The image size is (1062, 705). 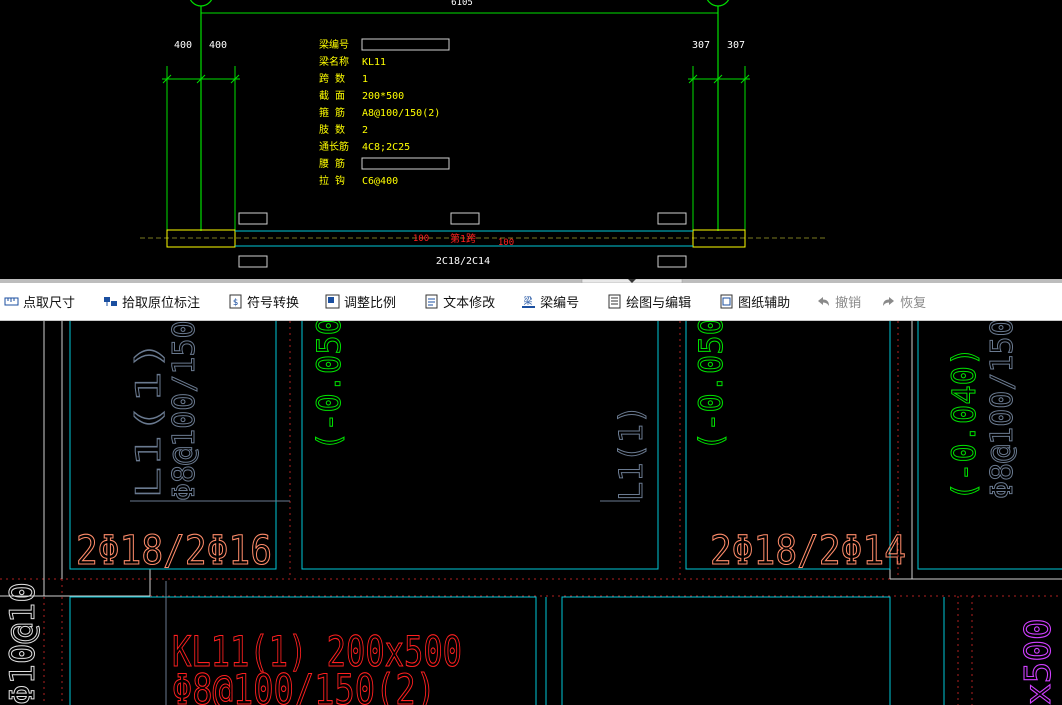 What do you see at coordinates (431, 301) in the screenshot?
I see `text-edit-icon` at bounding box center [431, 301].